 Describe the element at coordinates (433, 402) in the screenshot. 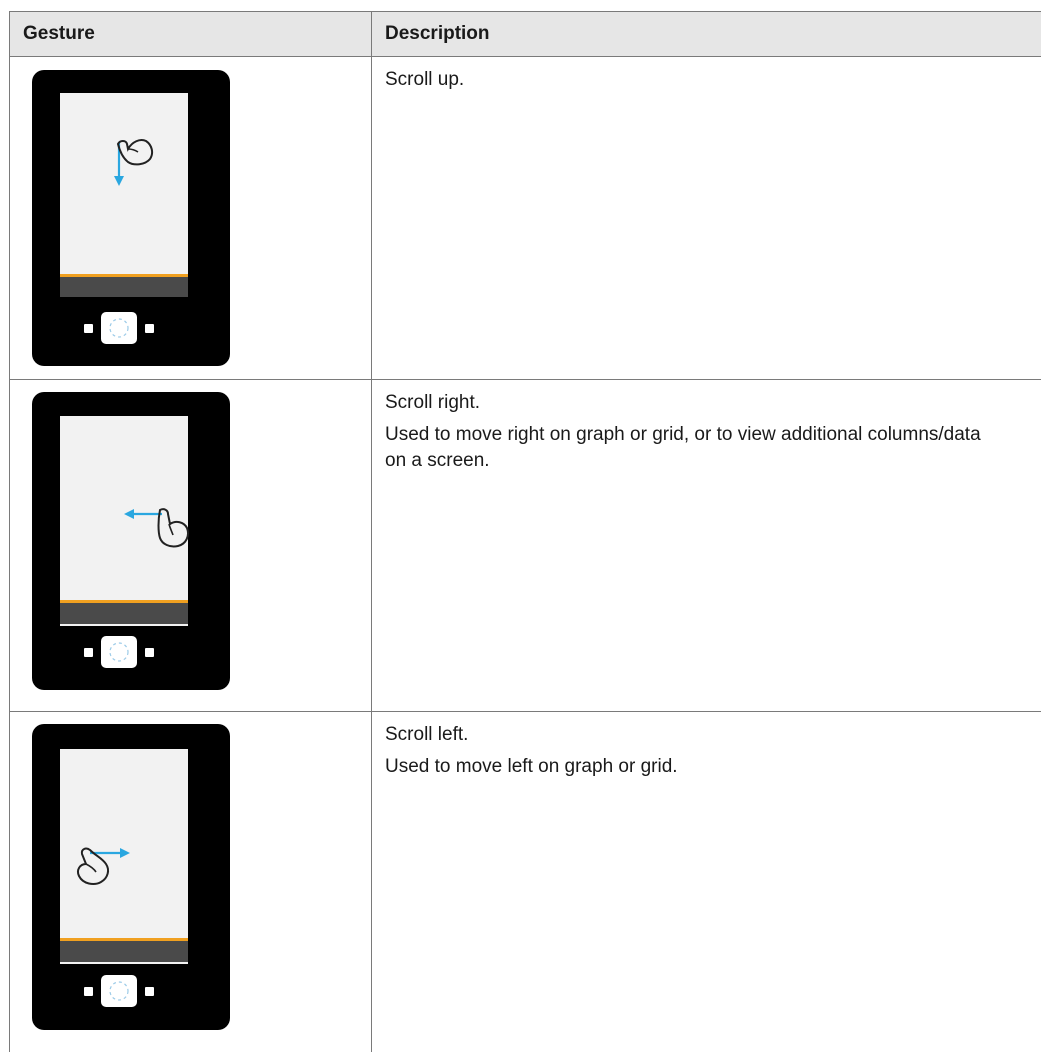

I see `description-line: Scroll right.` at that location.